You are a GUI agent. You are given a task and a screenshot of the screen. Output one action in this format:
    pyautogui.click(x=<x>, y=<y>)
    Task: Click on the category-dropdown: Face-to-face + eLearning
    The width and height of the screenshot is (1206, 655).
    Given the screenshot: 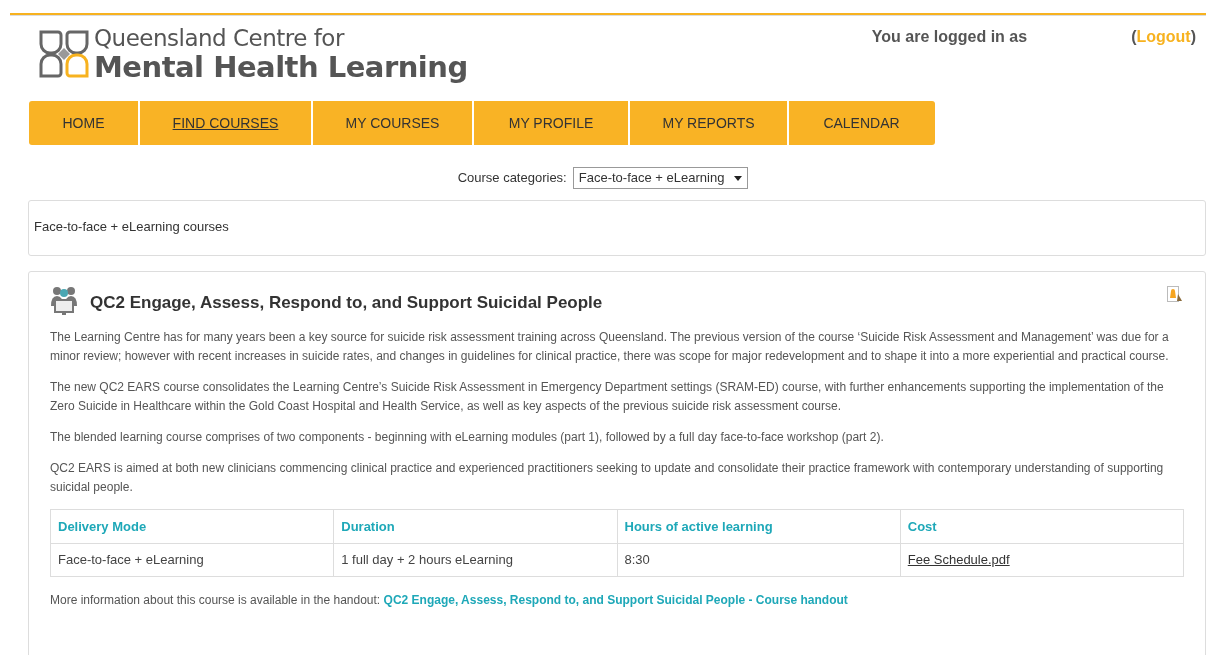 What is the action you would take?
    pyautogui.click(x=660, y=178)
    